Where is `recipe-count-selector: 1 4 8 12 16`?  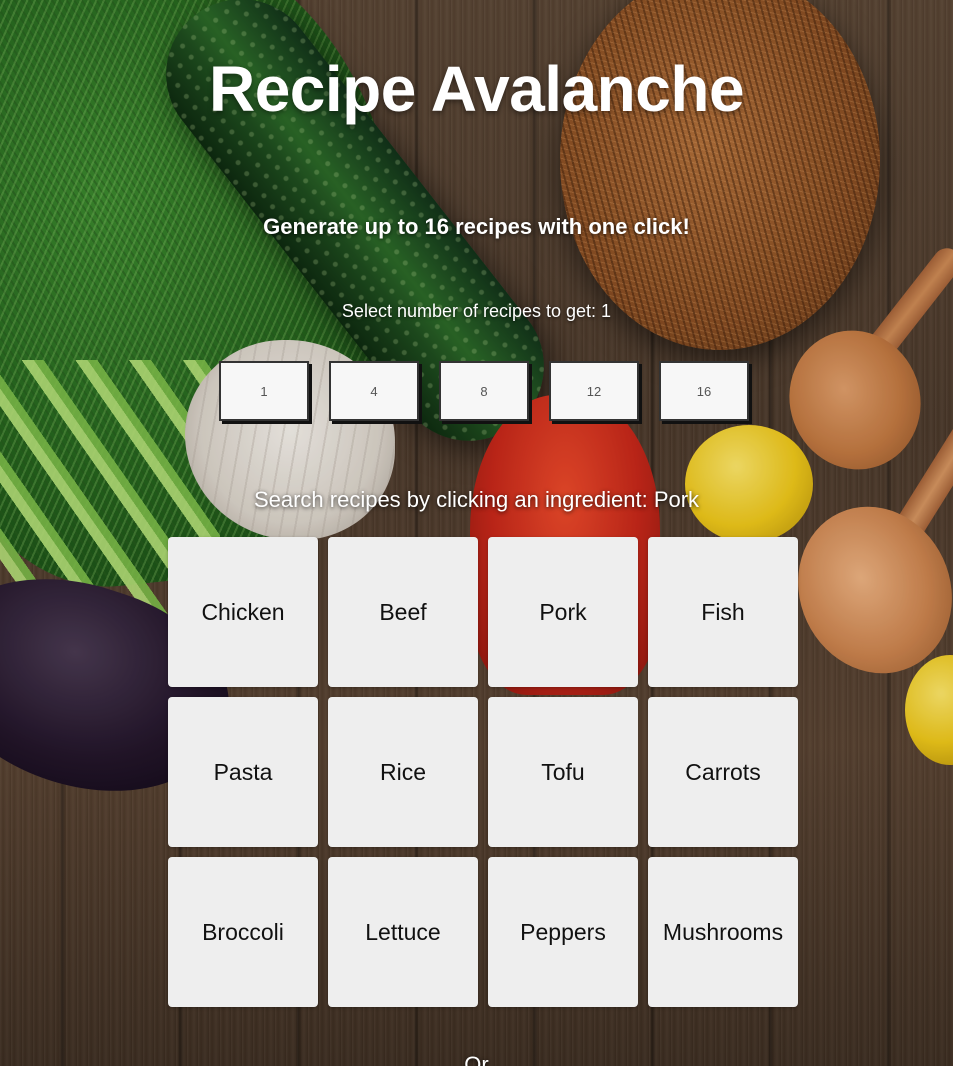 recipe-count-selector: 1 4 8 12 16 is located at coordinates (484, 391).